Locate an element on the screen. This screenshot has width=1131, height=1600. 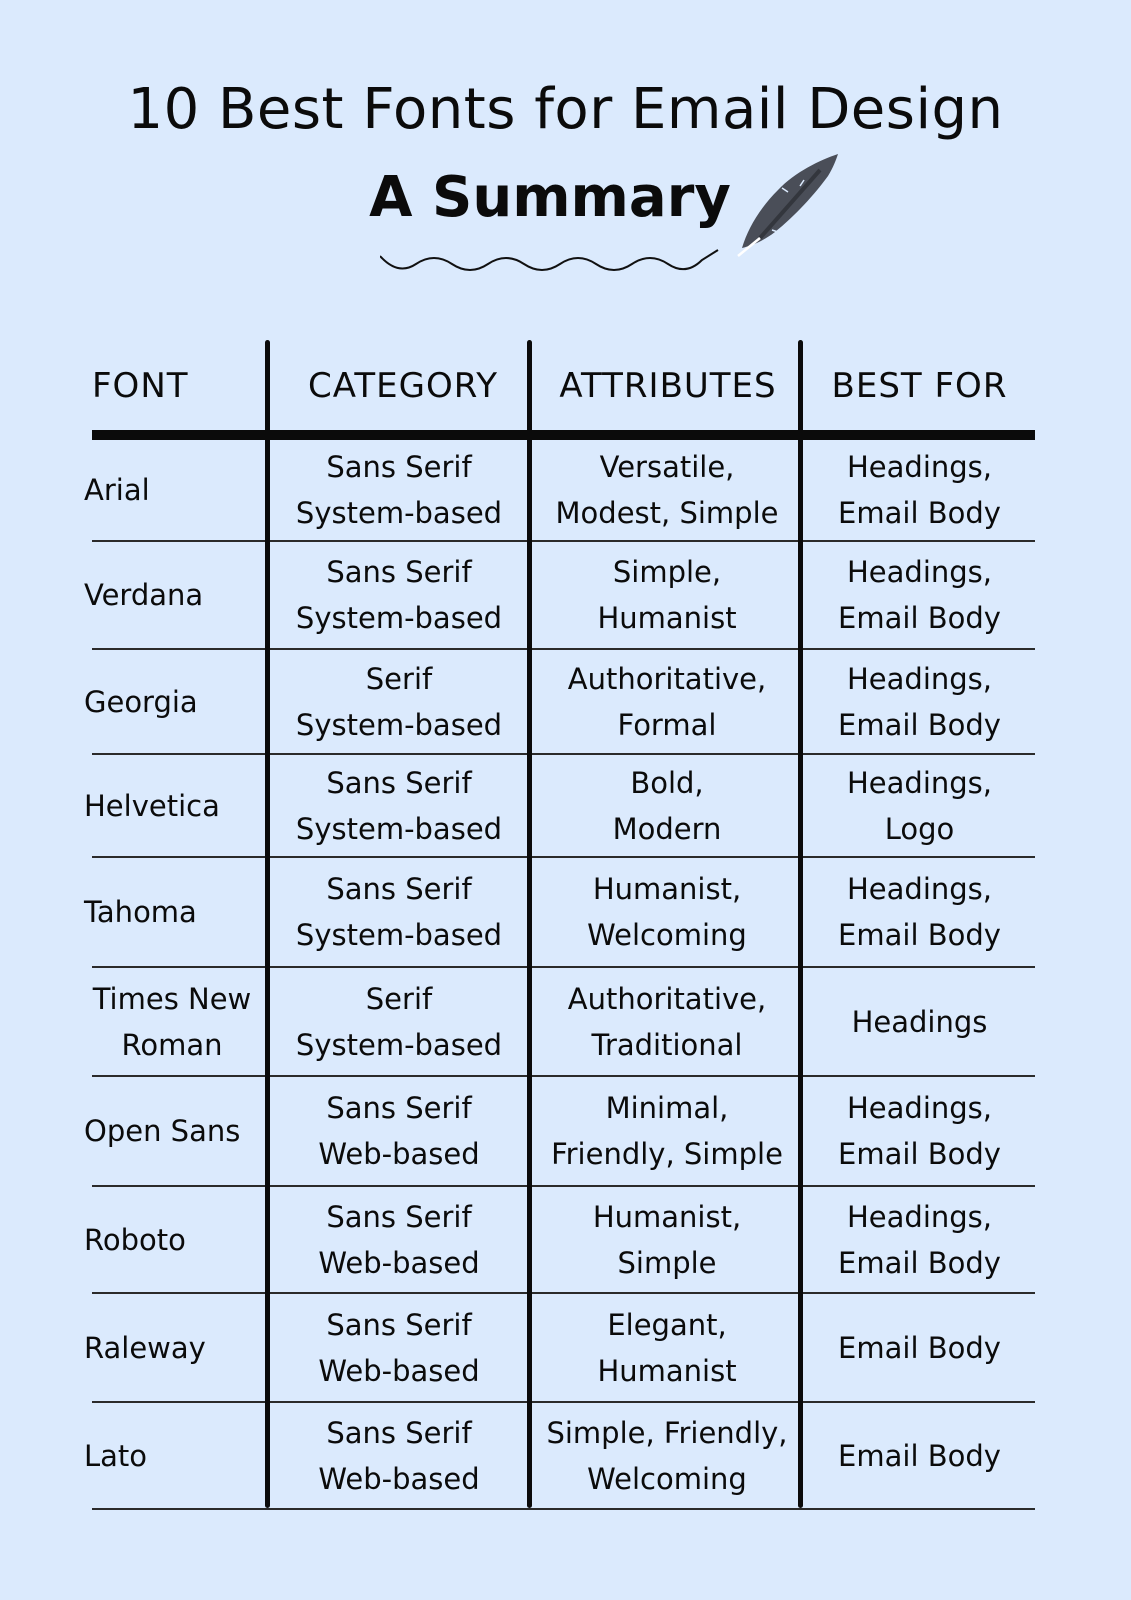
cell-best-for-line: Headings is located at coordinates (919, 1021).